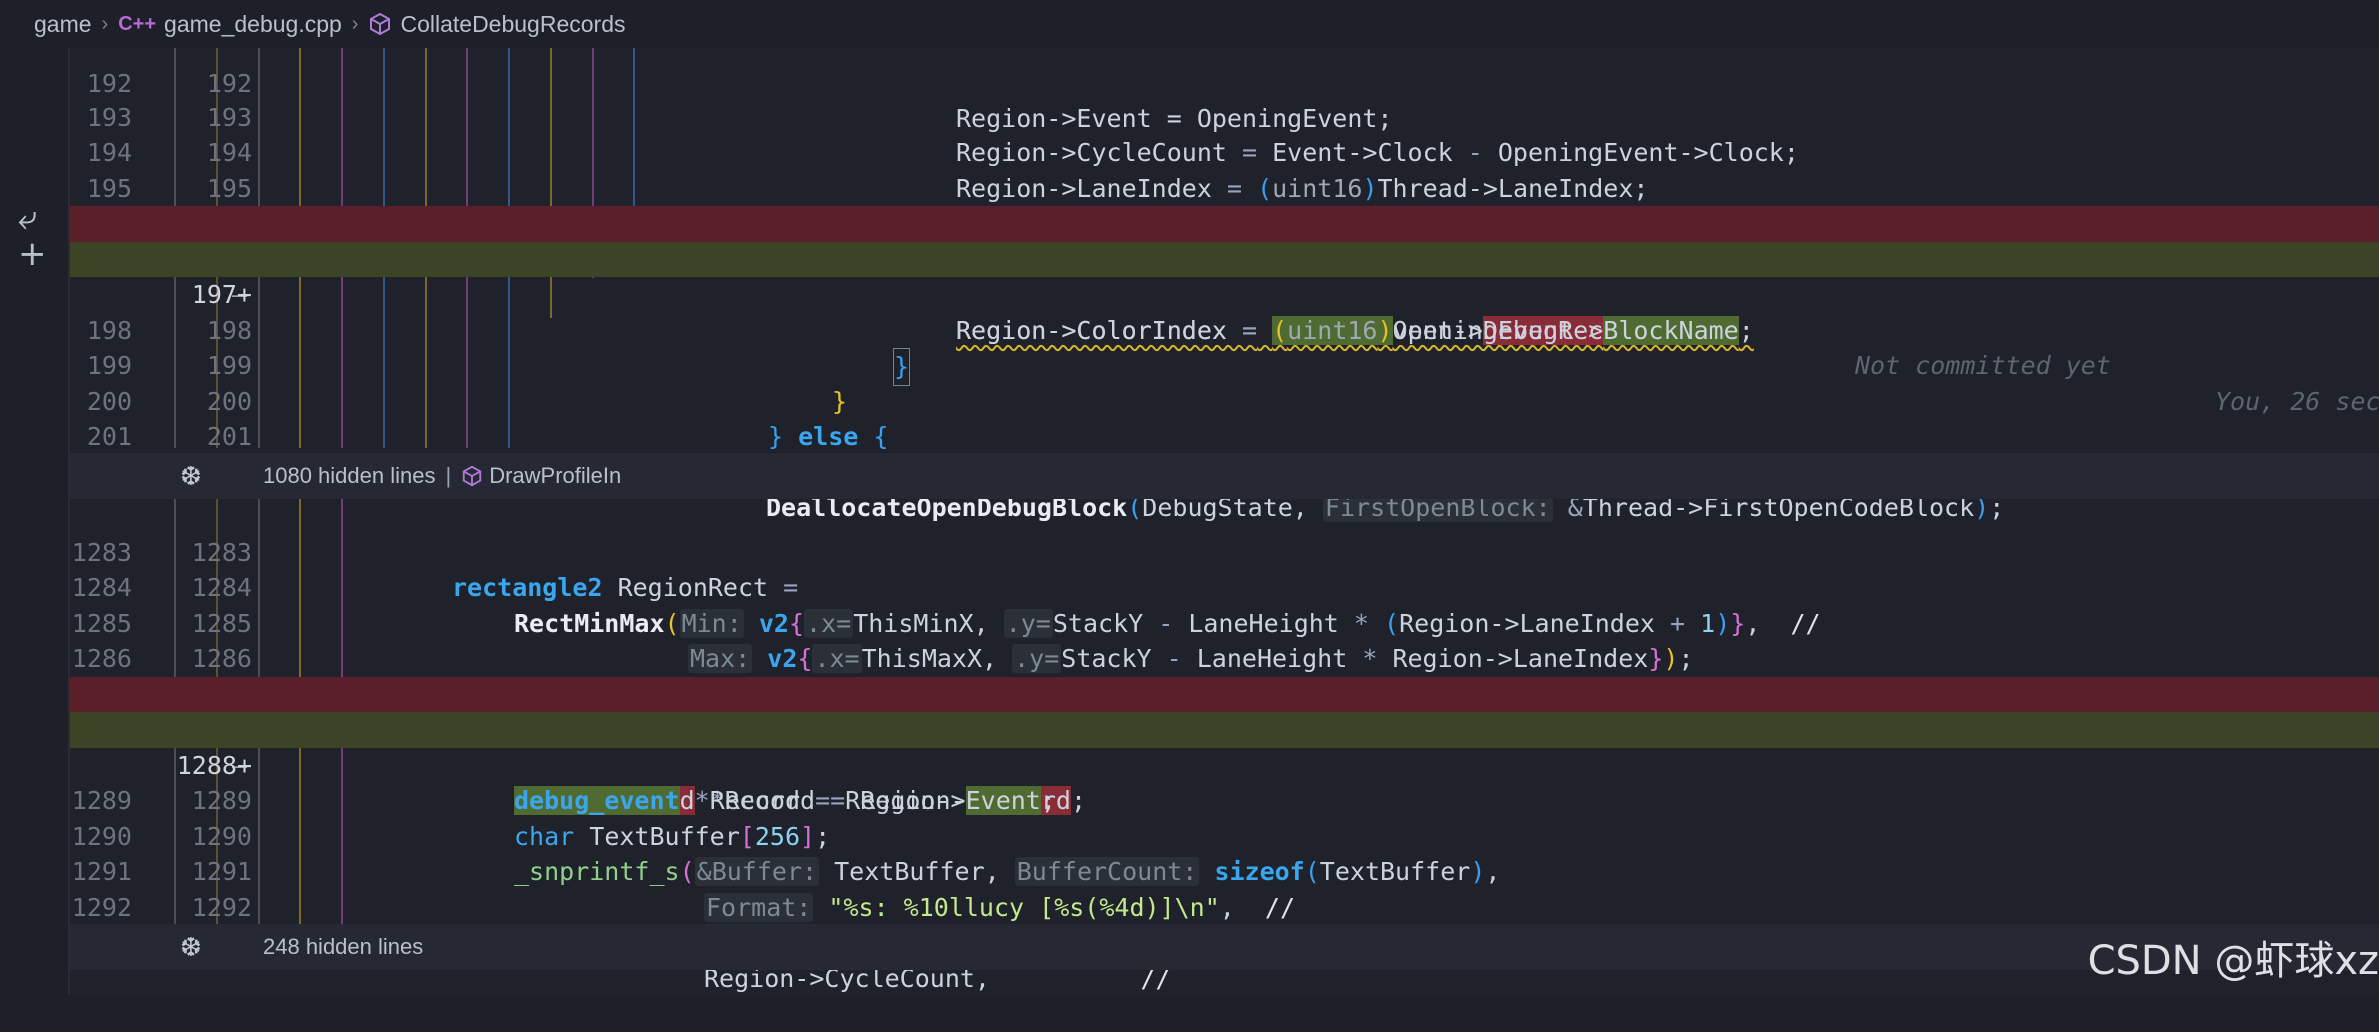 The image size is (2379, 1032). Describe the element at coordinates (487, 419) in the screenshot. I see `code-line: 200 200 } else {` at that location.